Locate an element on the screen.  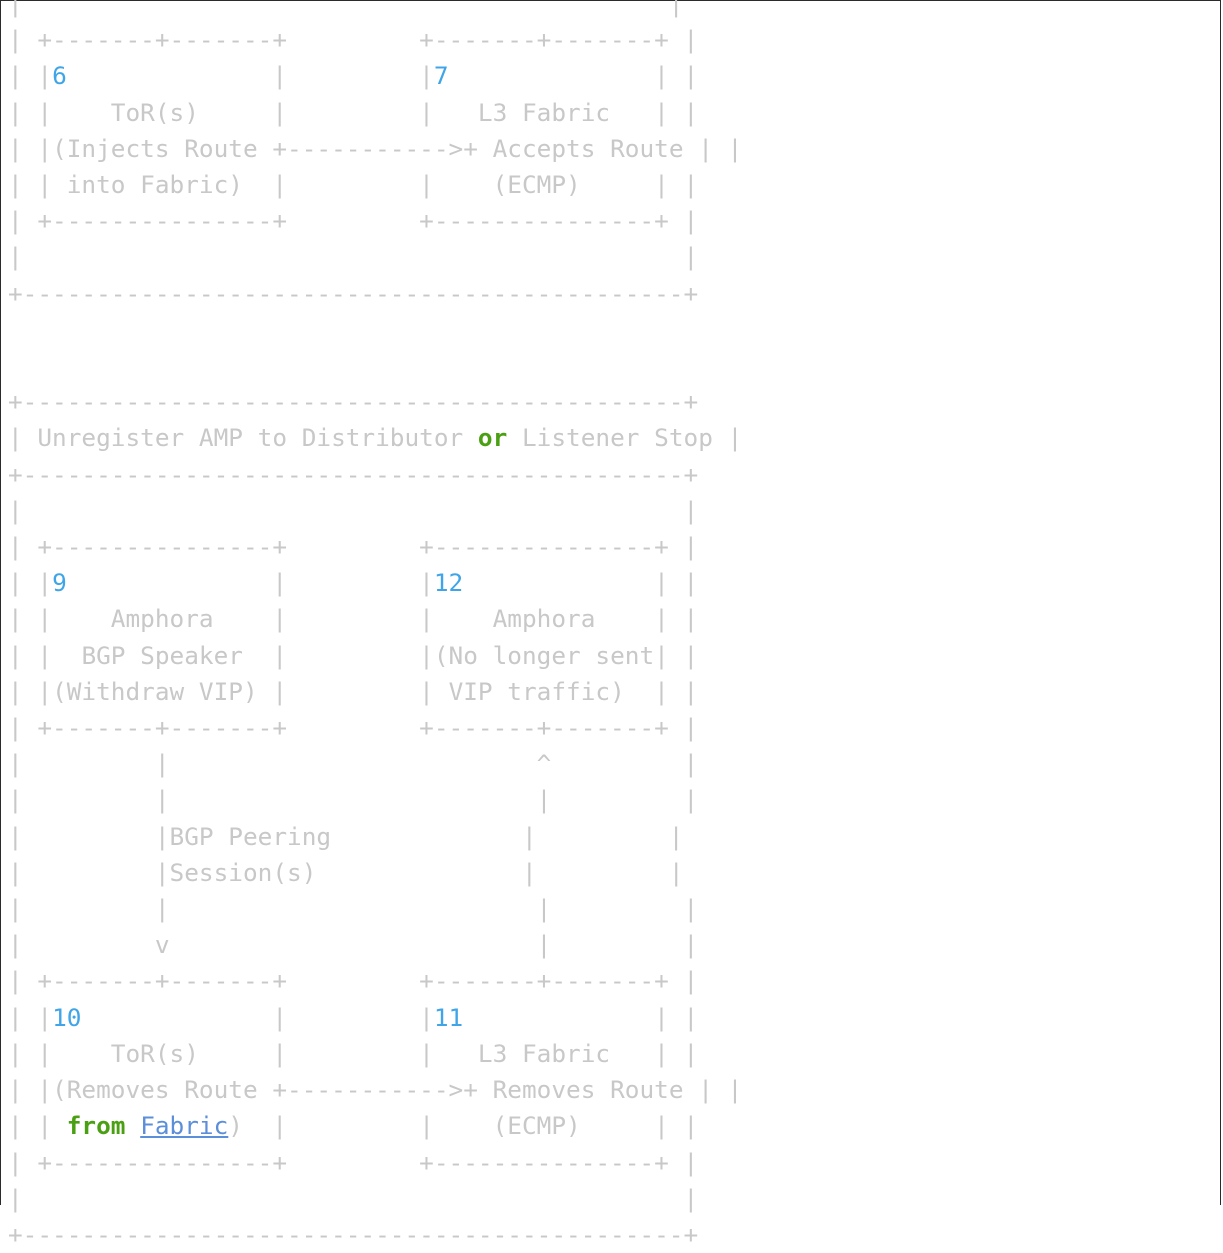
node-10-line2: (Removes Route is located at coordinates (155, 1090).